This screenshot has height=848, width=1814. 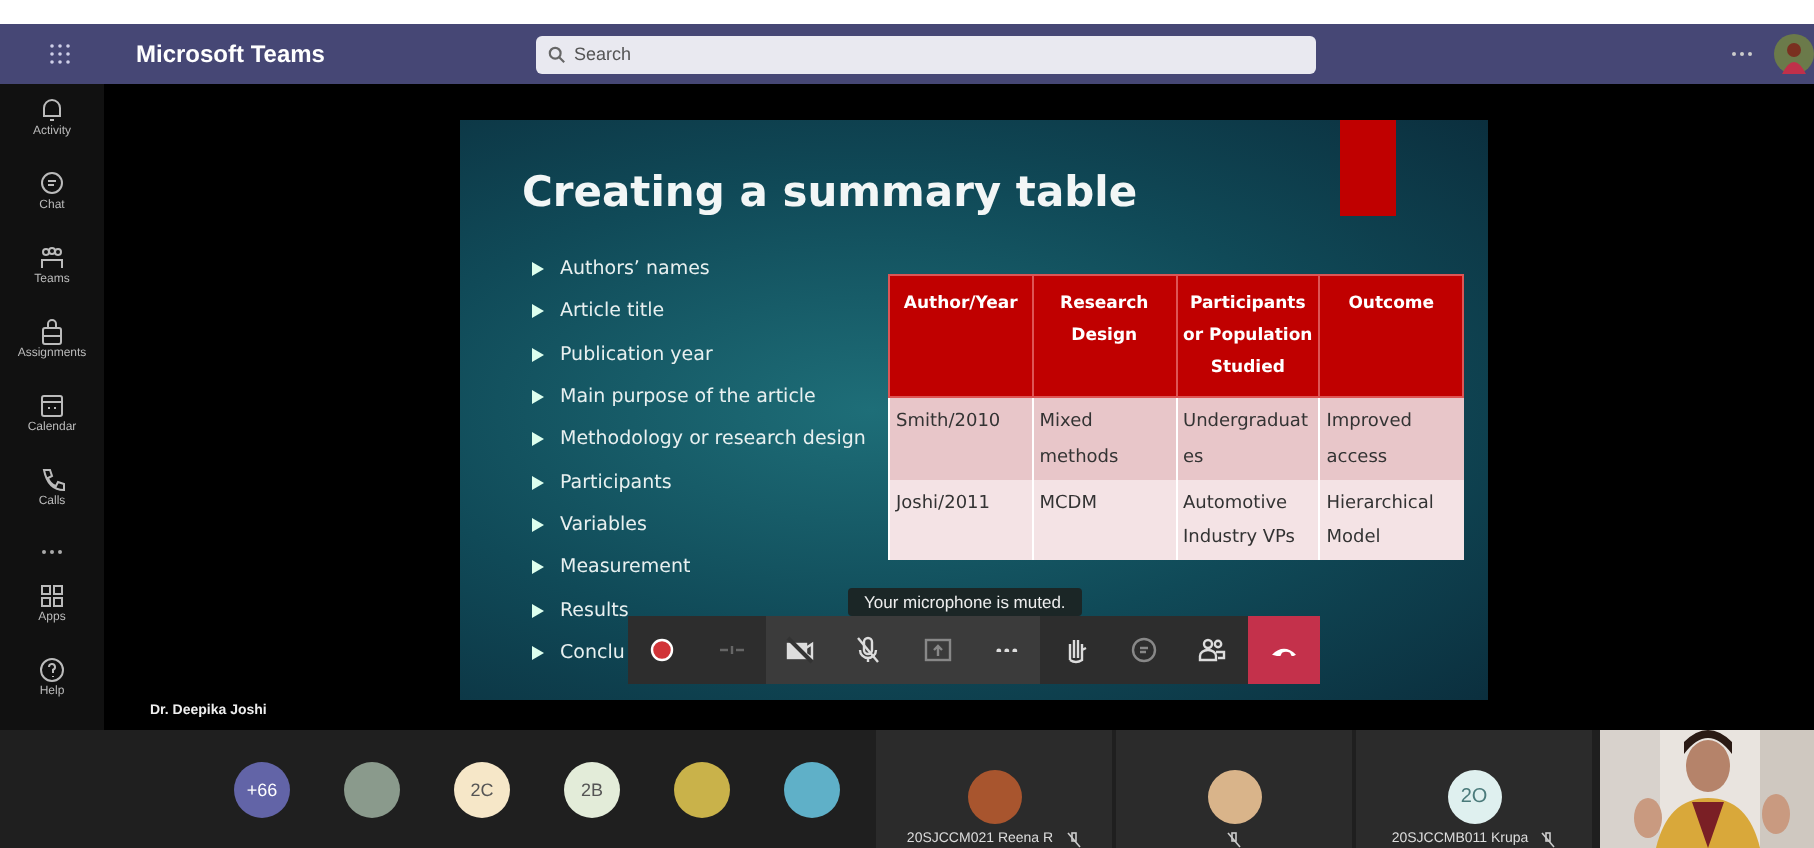 I want to click on bullet-text: Measurement, so click(x=625, y=567).